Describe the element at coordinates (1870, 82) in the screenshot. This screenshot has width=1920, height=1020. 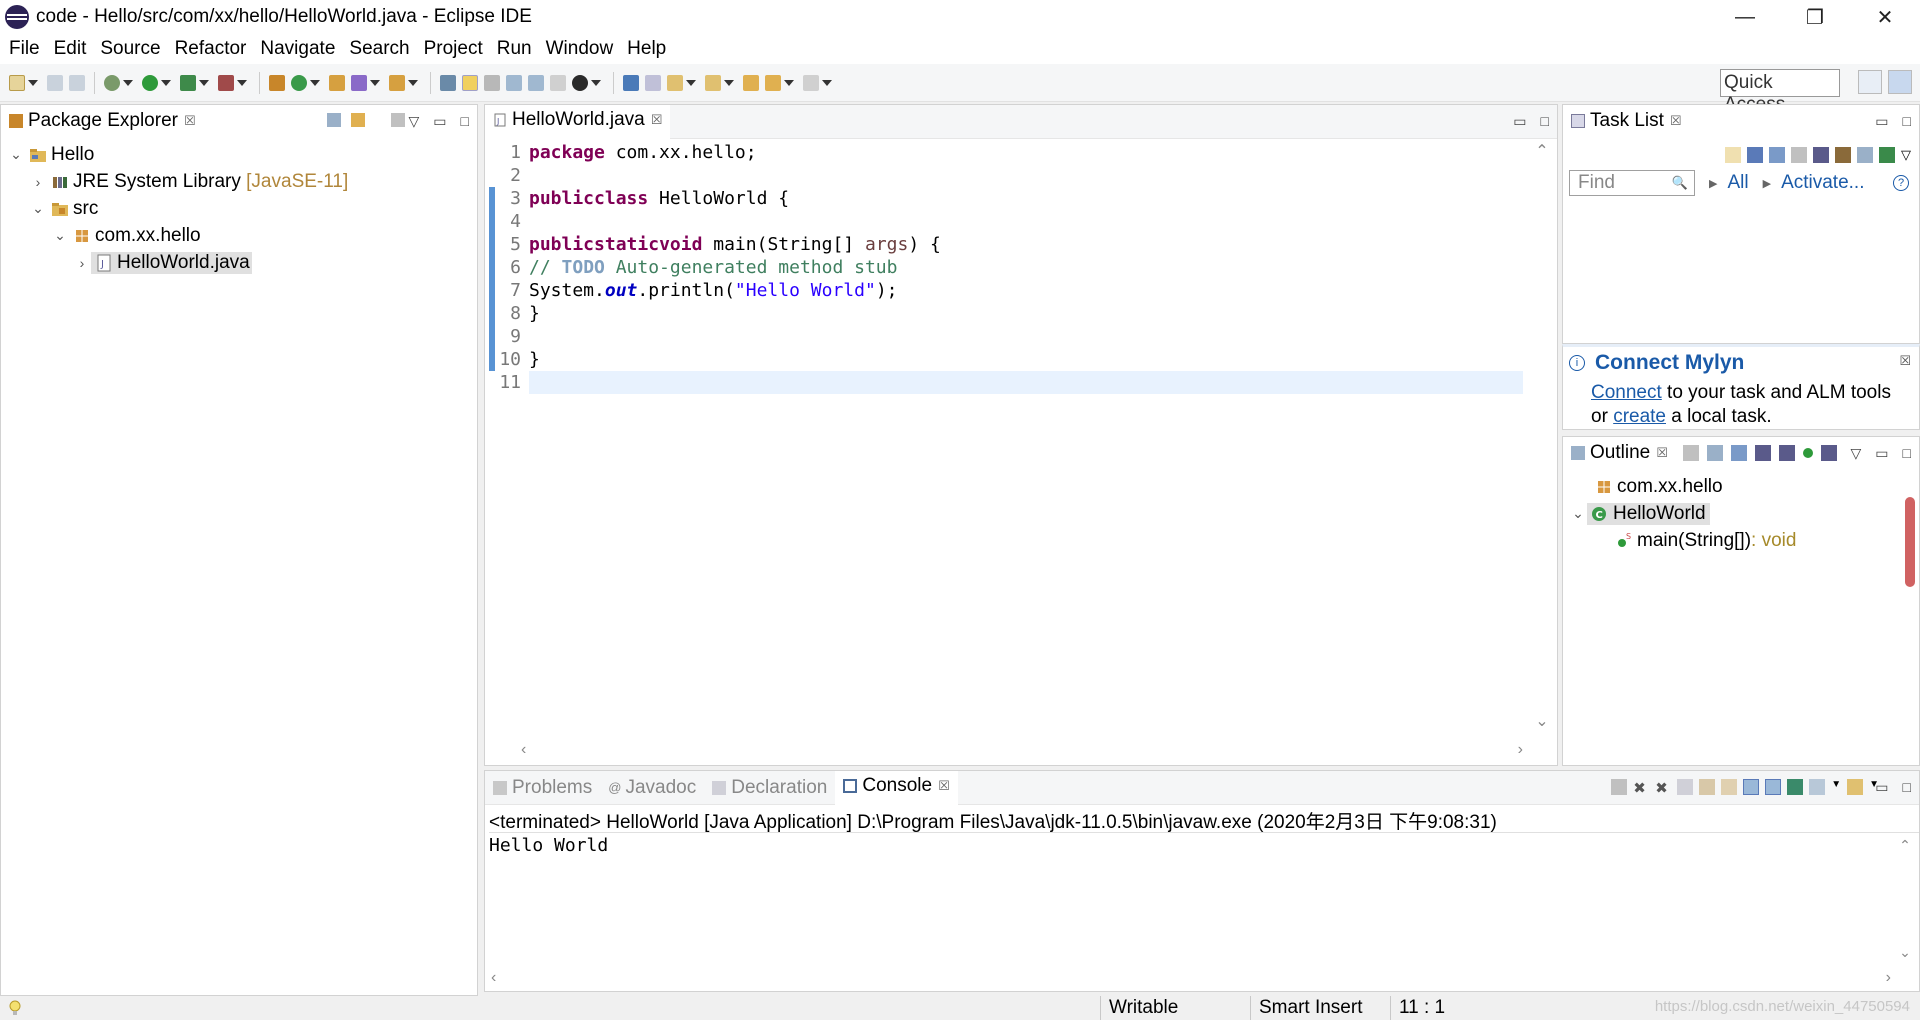
I see `open-perspective-icon` at that location.